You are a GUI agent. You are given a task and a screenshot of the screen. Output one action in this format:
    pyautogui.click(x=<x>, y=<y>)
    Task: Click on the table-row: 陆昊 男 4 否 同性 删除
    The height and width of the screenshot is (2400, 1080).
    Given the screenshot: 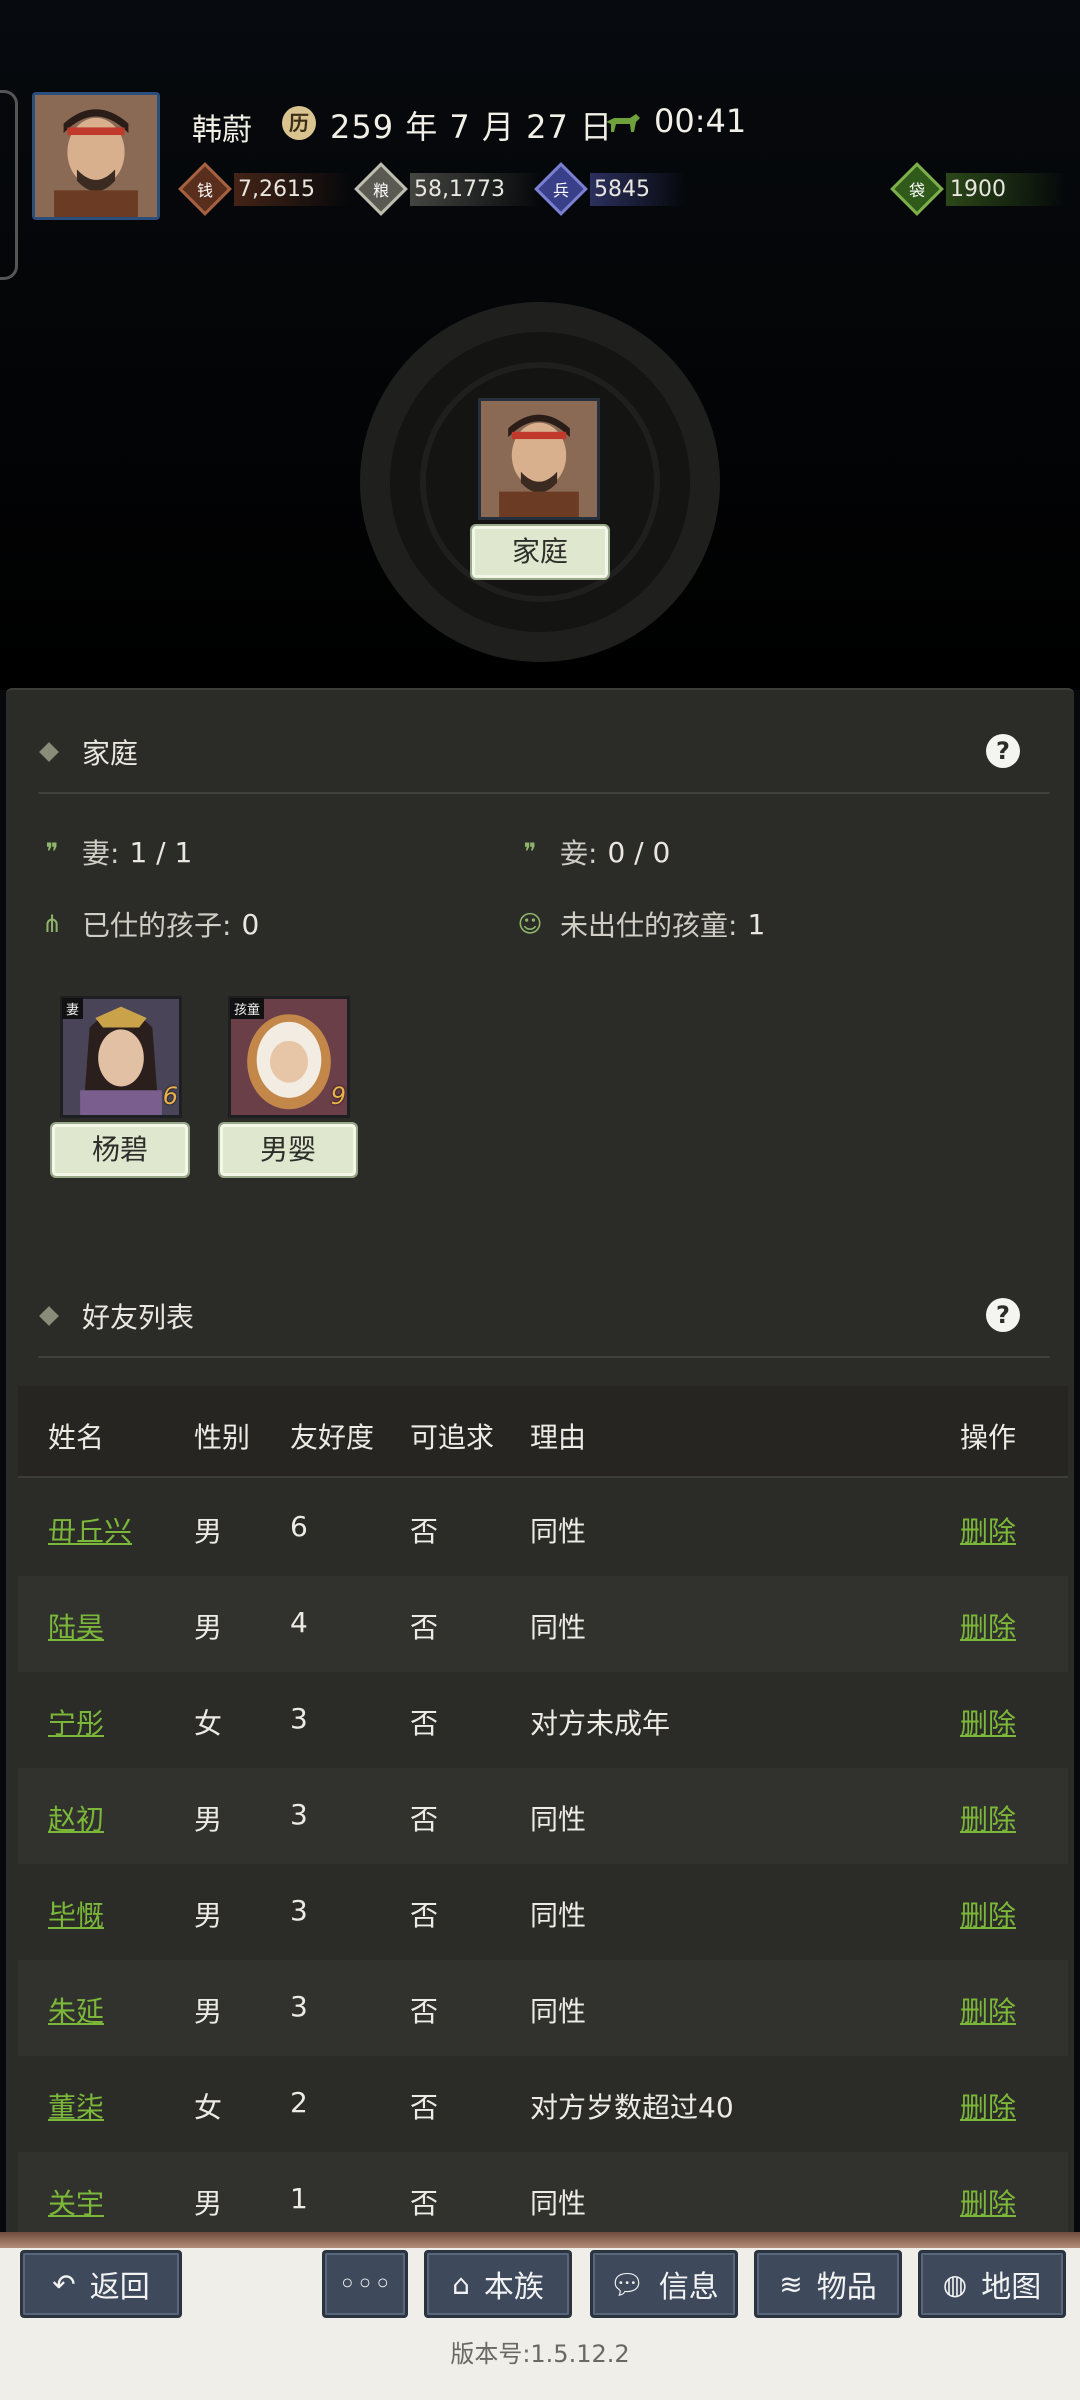 What is the action you would take?
    pyautogui.click(x=543, y=1624)
    